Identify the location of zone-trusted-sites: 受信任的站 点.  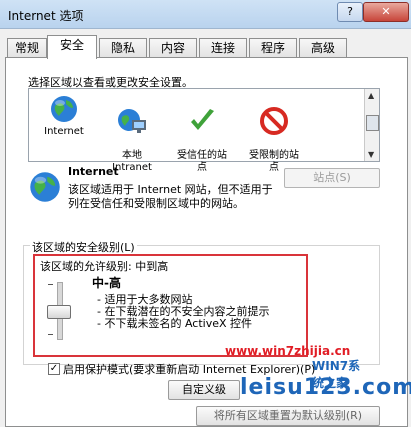
(202, 134).